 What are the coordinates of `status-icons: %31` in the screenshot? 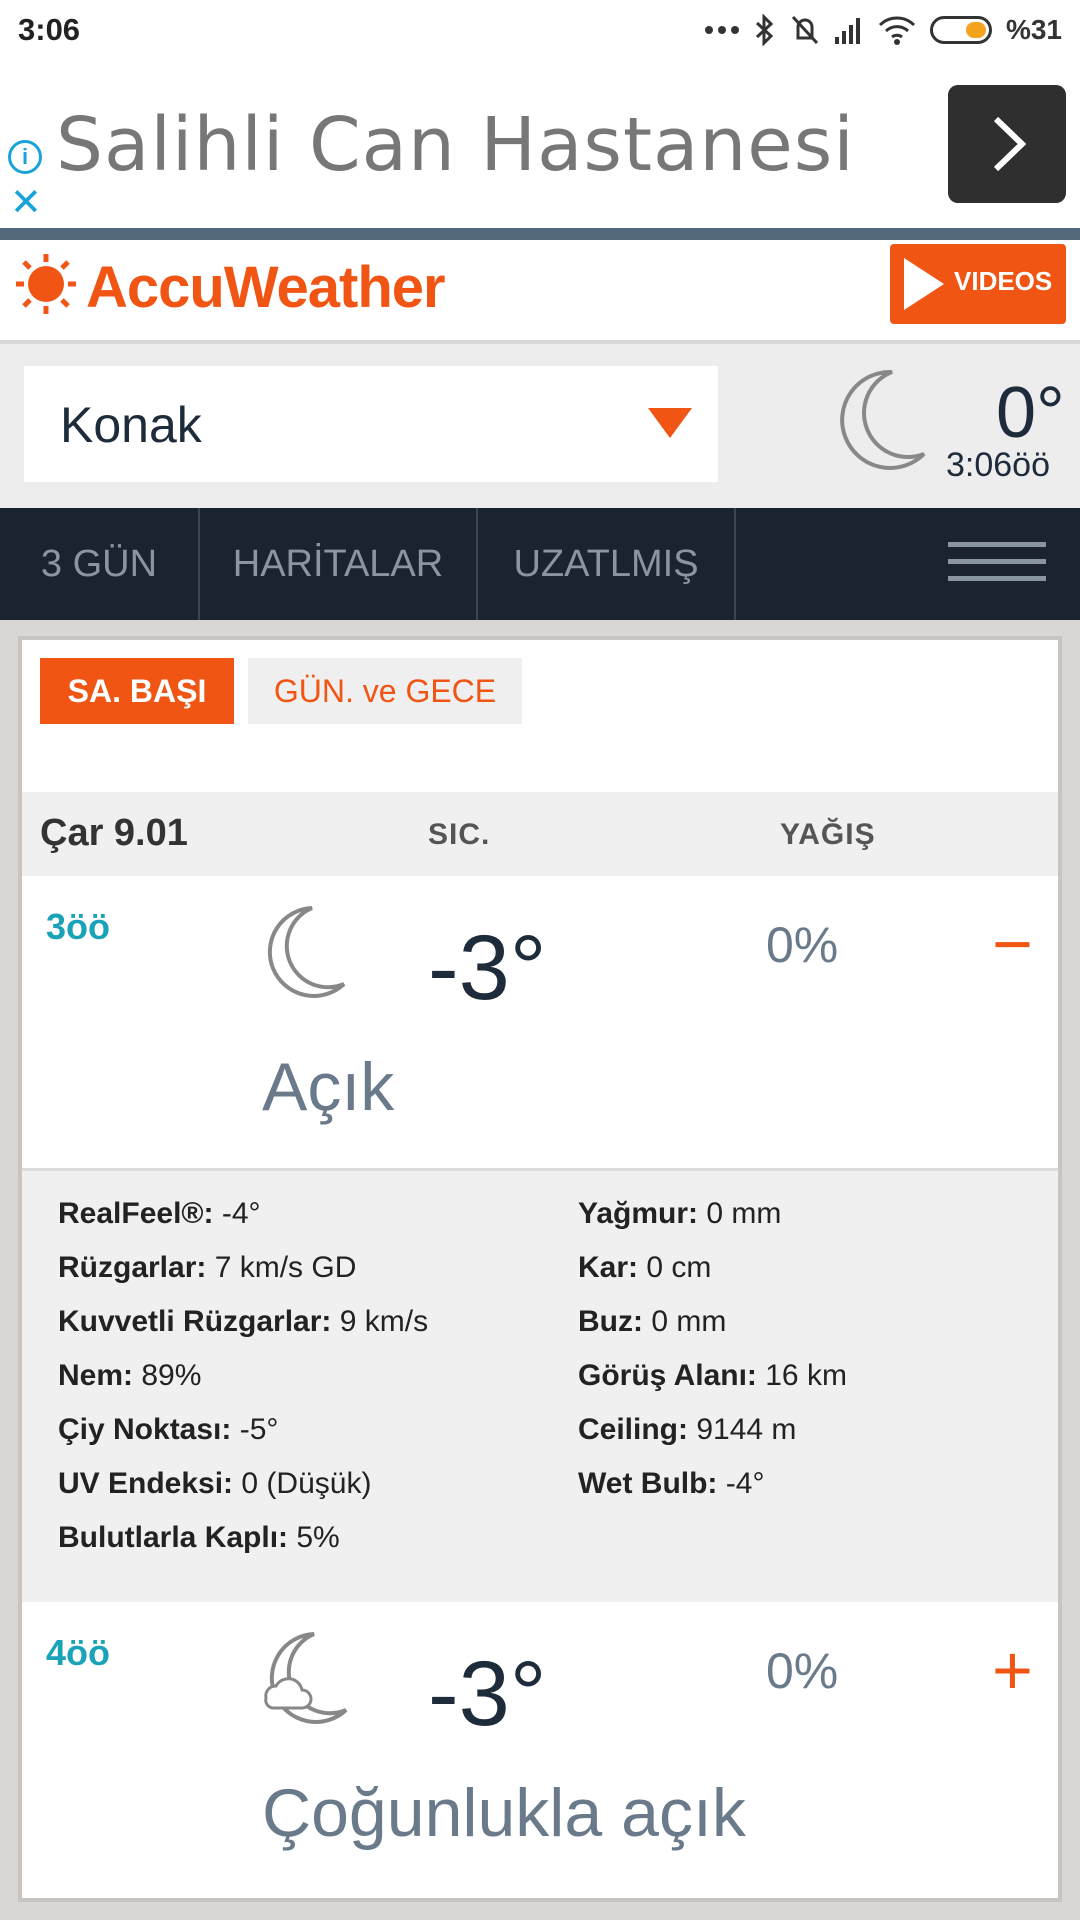 It's located at (883, 30).